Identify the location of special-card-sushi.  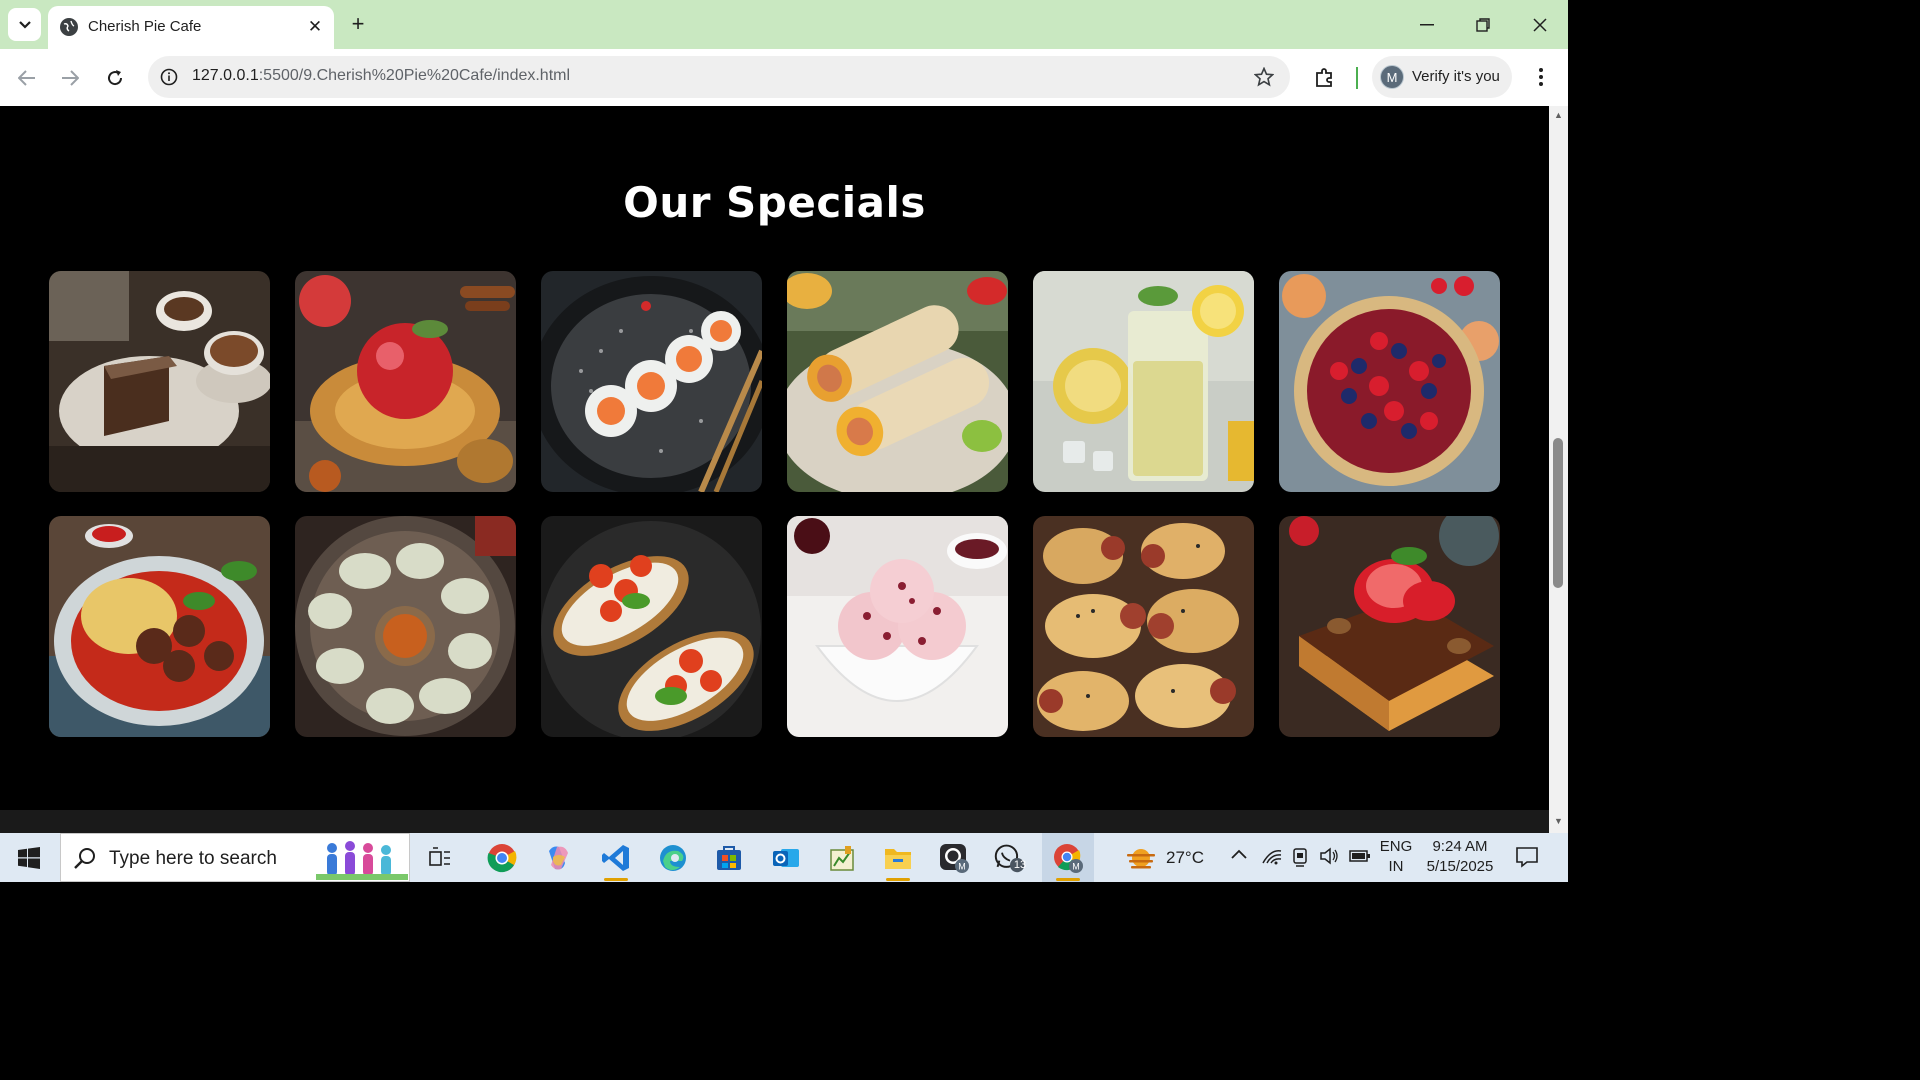
(651, 381).